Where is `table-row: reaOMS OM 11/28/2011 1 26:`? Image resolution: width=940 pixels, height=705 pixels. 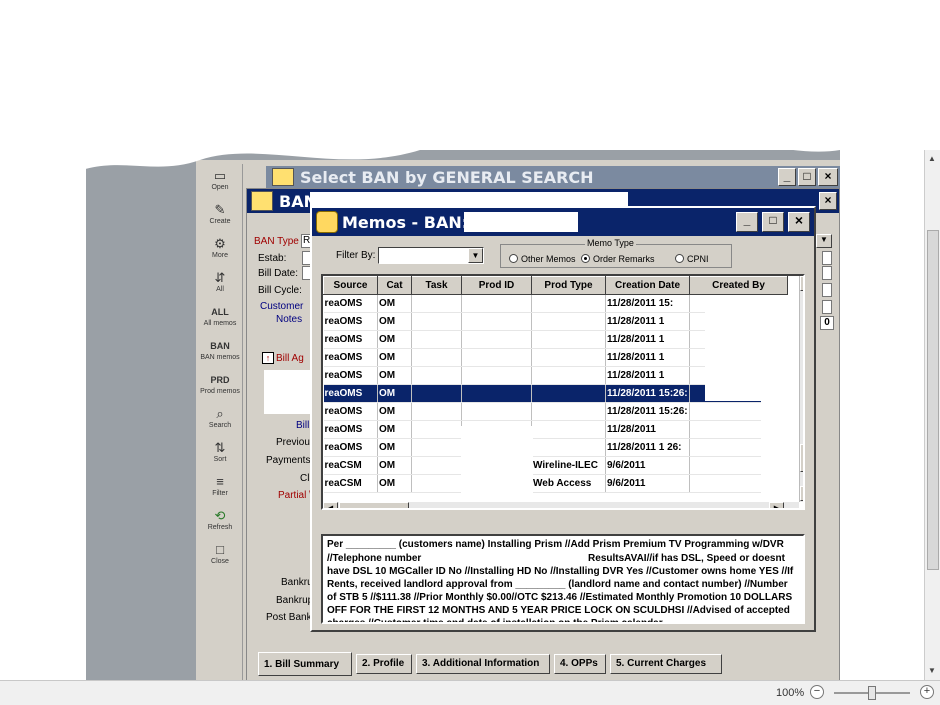
table-row: reaOMS OM 11/28/2011 1 26: is located at coordinates (555, 447).